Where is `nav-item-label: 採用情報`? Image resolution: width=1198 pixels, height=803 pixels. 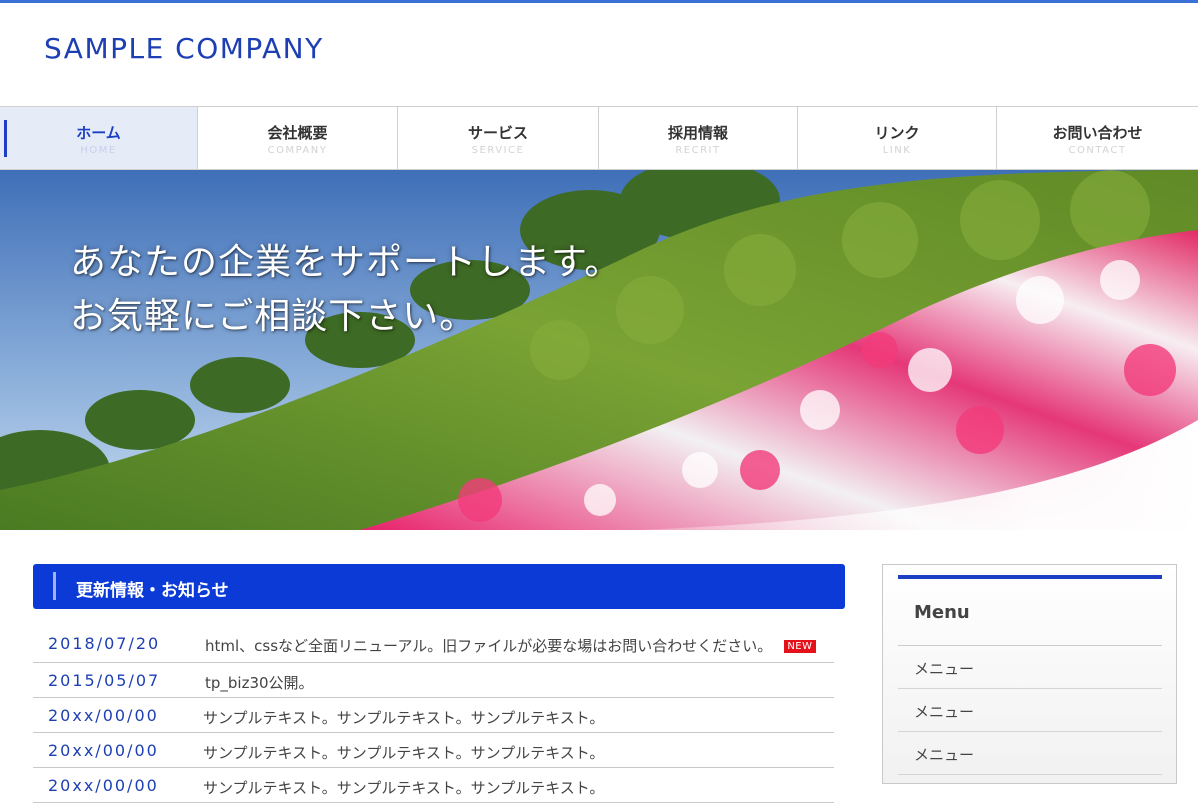 nav-item-label: 採用情報 is located at coordinates (697, 133).